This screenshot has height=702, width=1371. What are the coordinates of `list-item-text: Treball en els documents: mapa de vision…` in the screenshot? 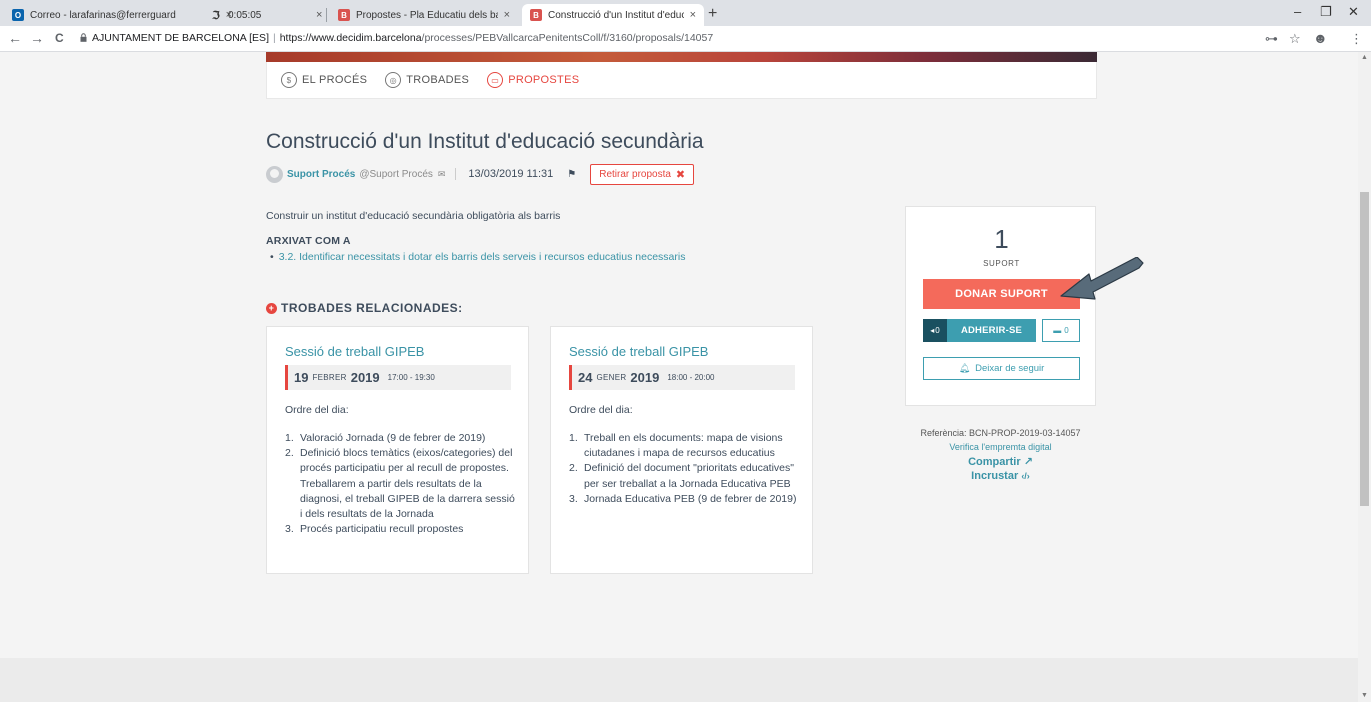 It's located at (683, 446).